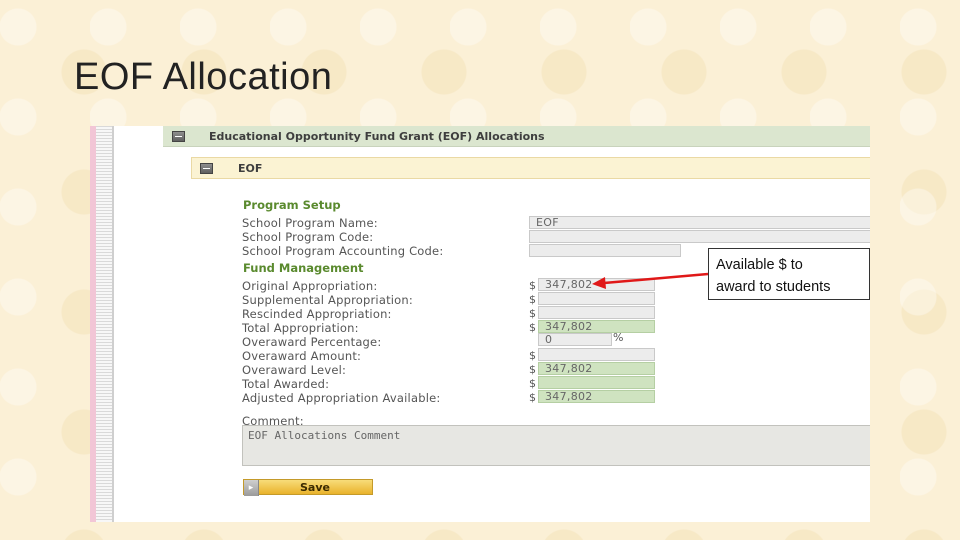 The height and width of the screenshot is (540, 960). Describe the element at coordinates (699, 236) in the screenshot. I see `school-program-code-field` at that location.